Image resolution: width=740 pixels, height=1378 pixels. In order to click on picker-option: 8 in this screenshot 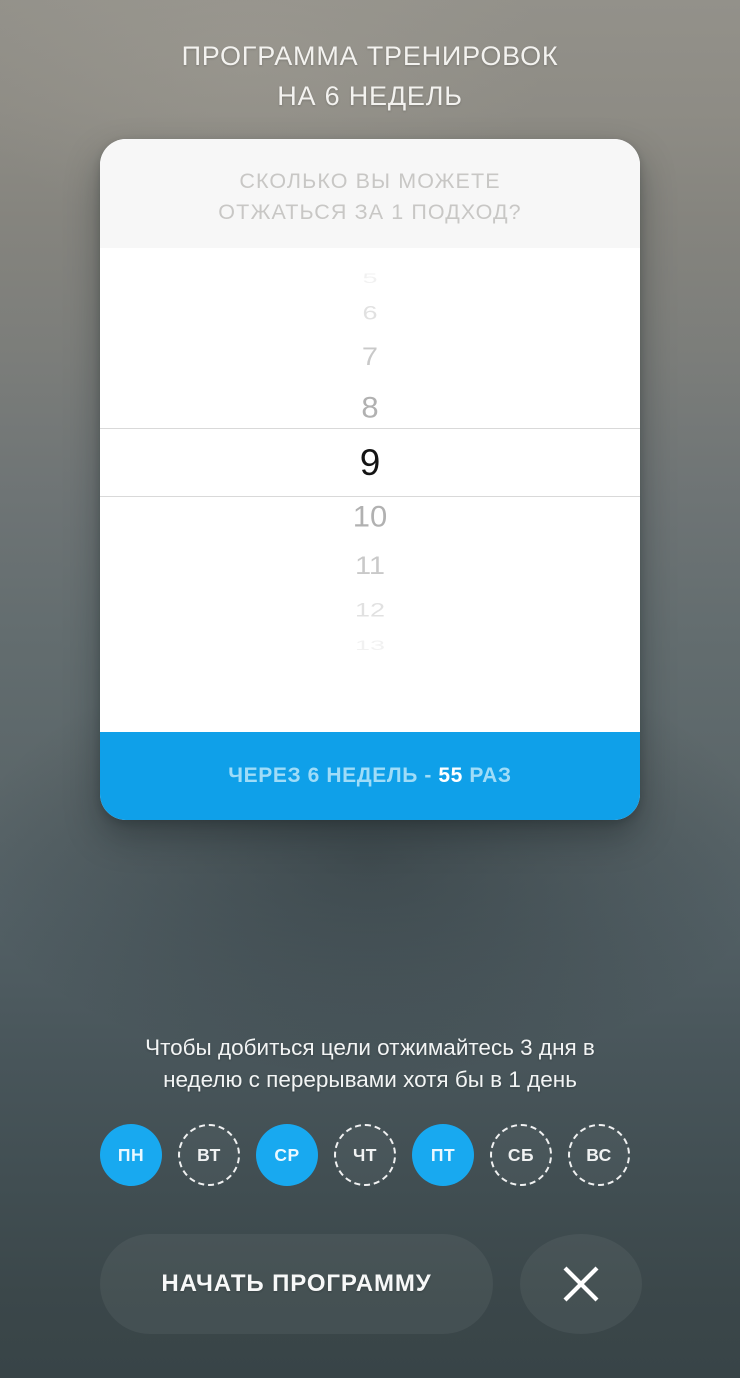, I will do `click(370, 408)`.